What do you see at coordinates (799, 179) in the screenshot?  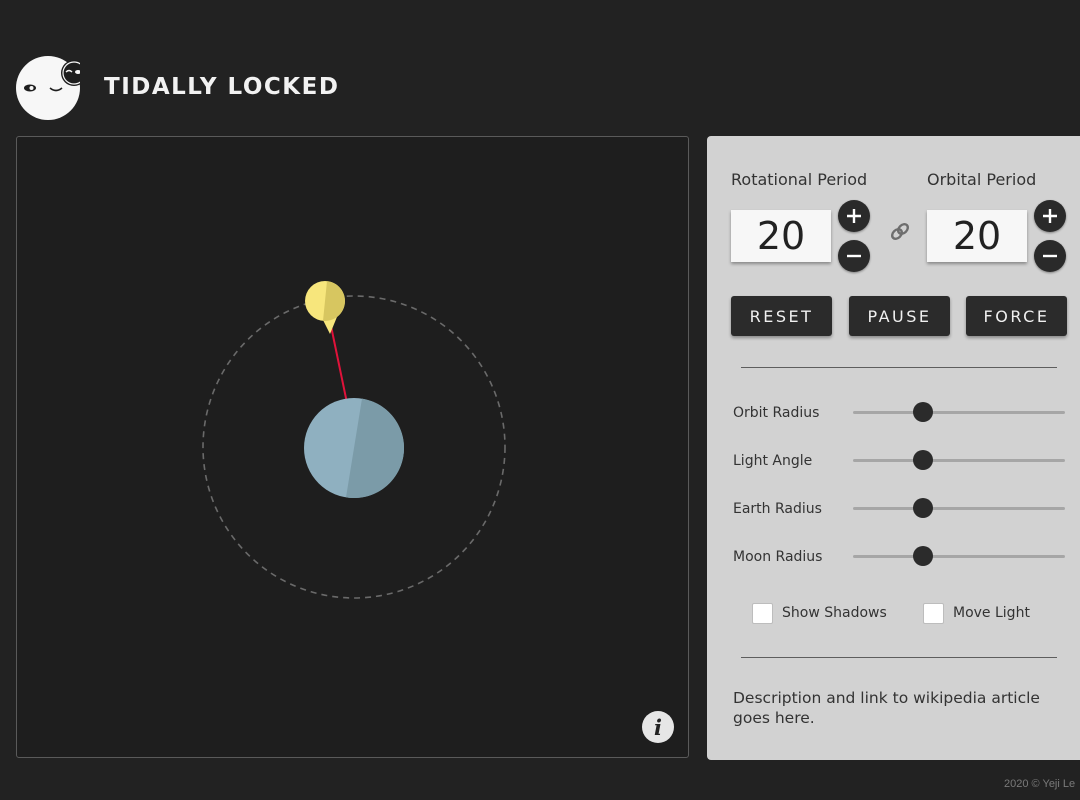 I see `rotational-period-label: Rotational Period` at bounding box center [799, 179].